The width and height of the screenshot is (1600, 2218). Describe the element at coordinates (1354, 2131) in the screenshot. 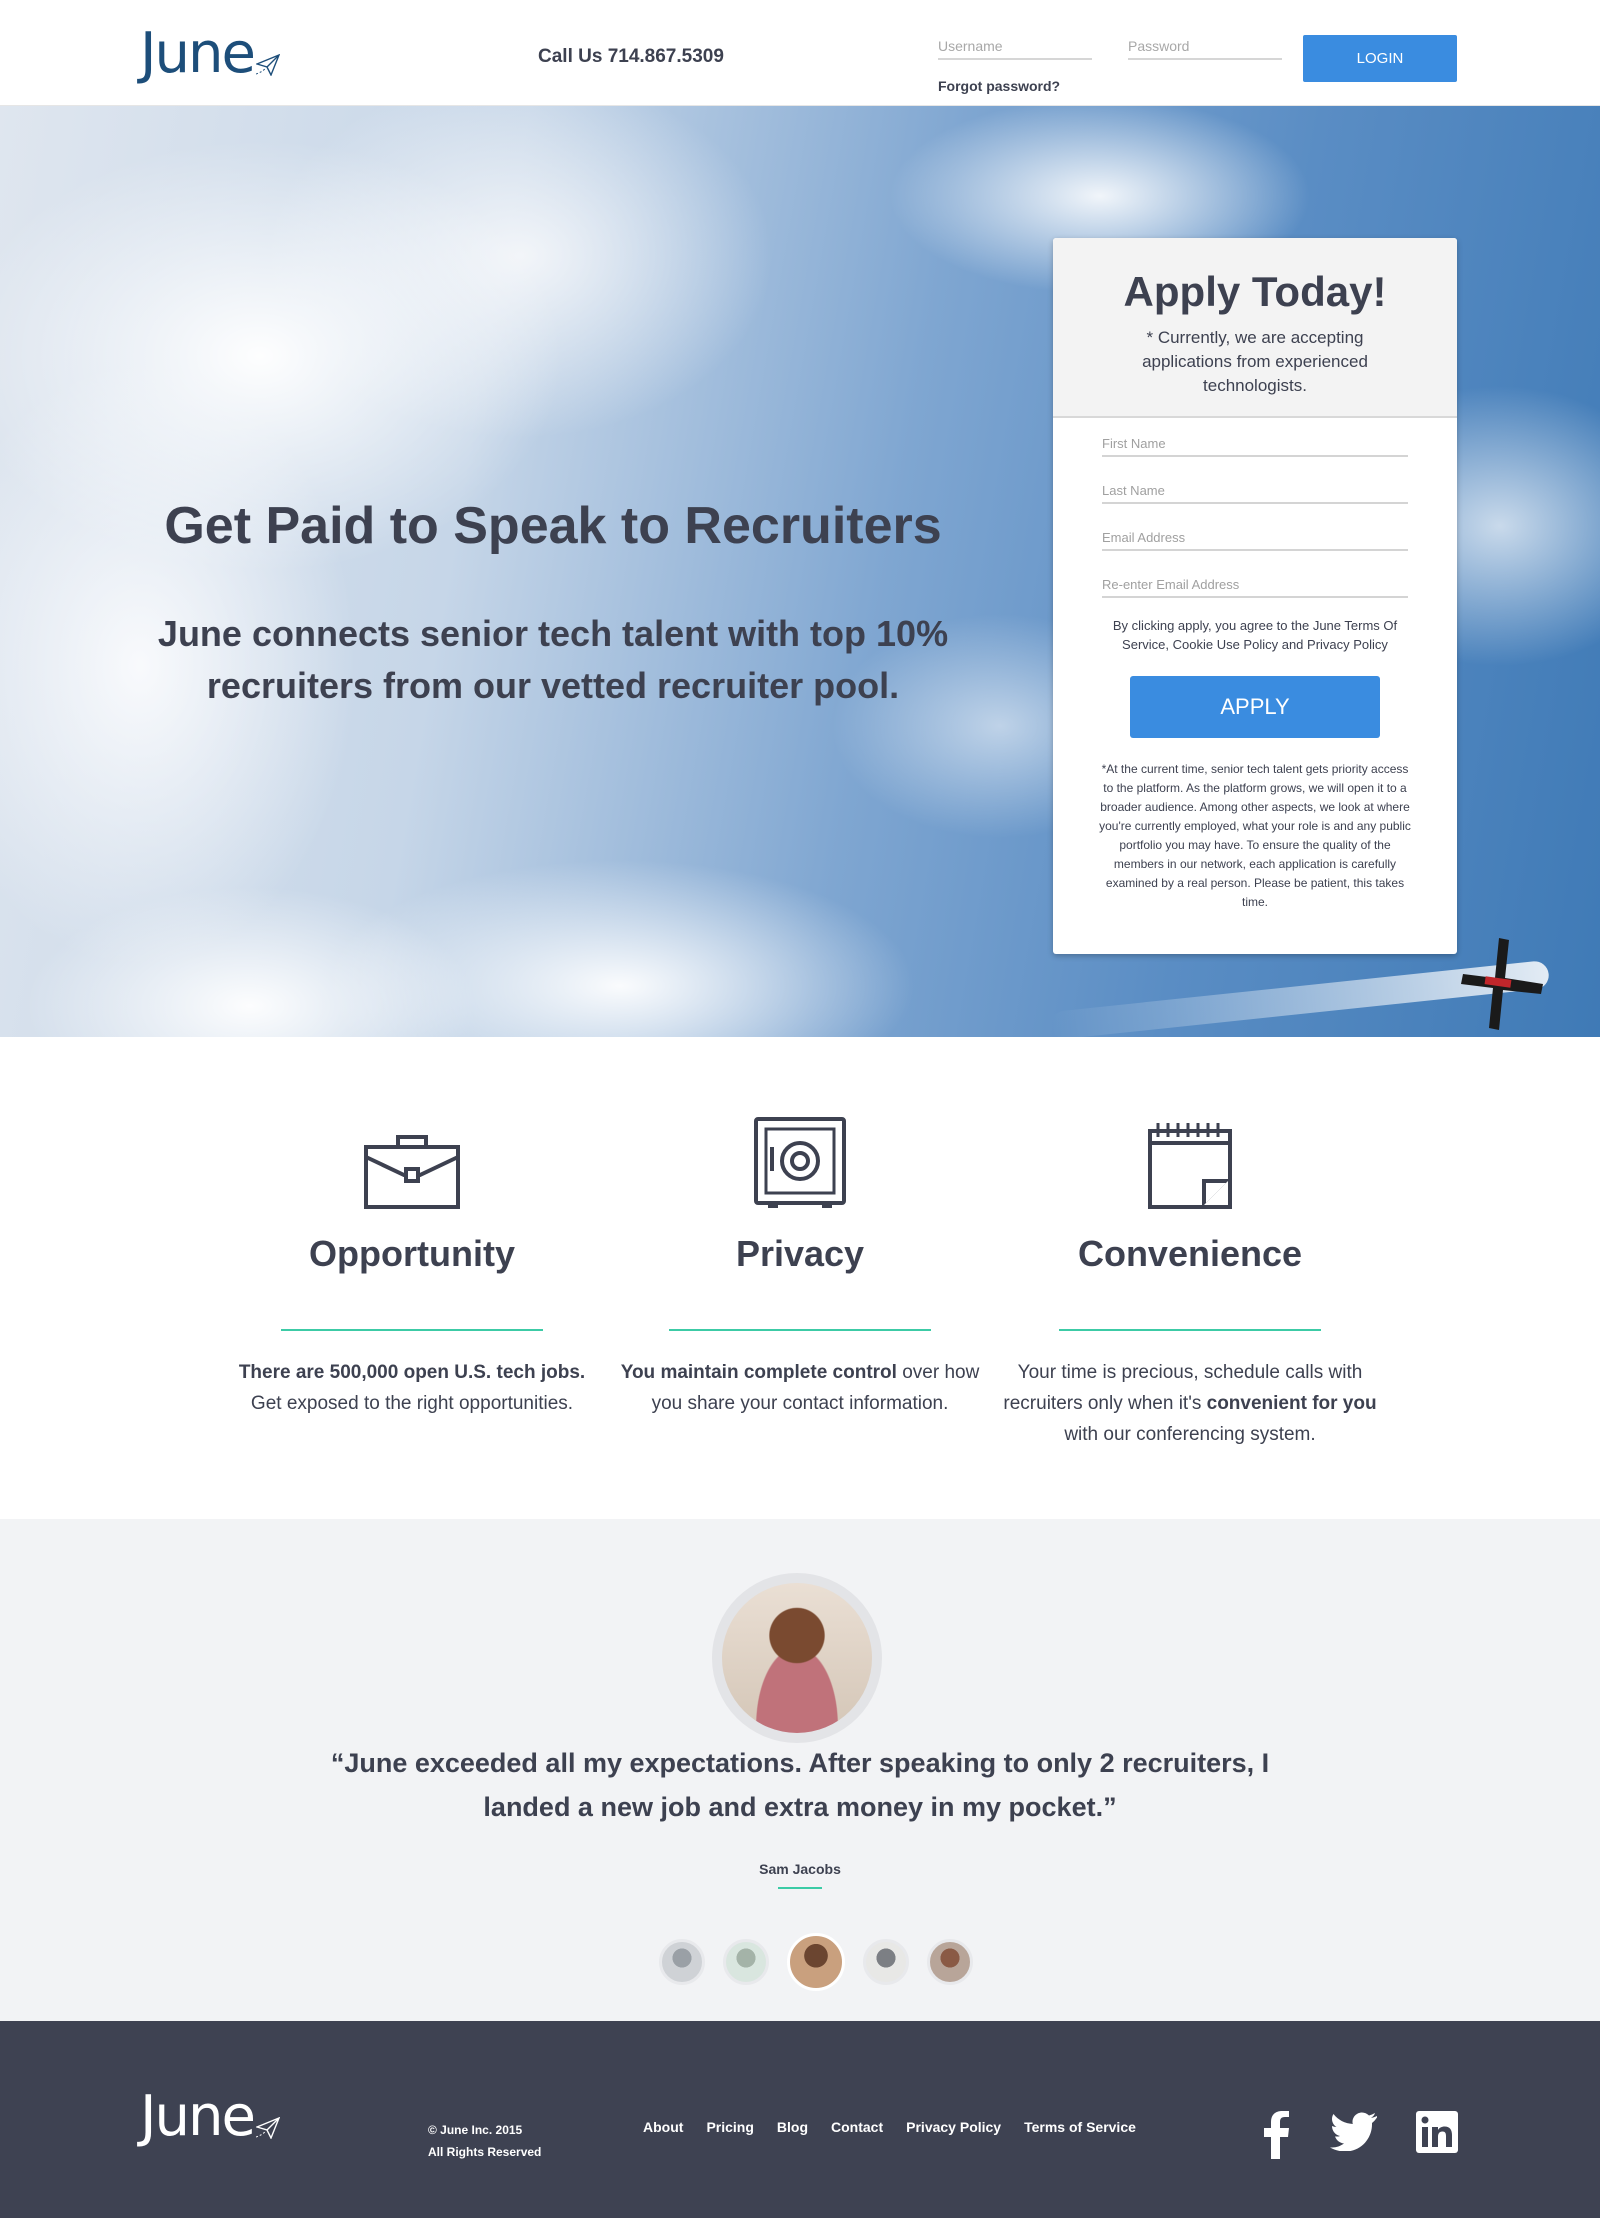

I see `twitter-icon` at that location.